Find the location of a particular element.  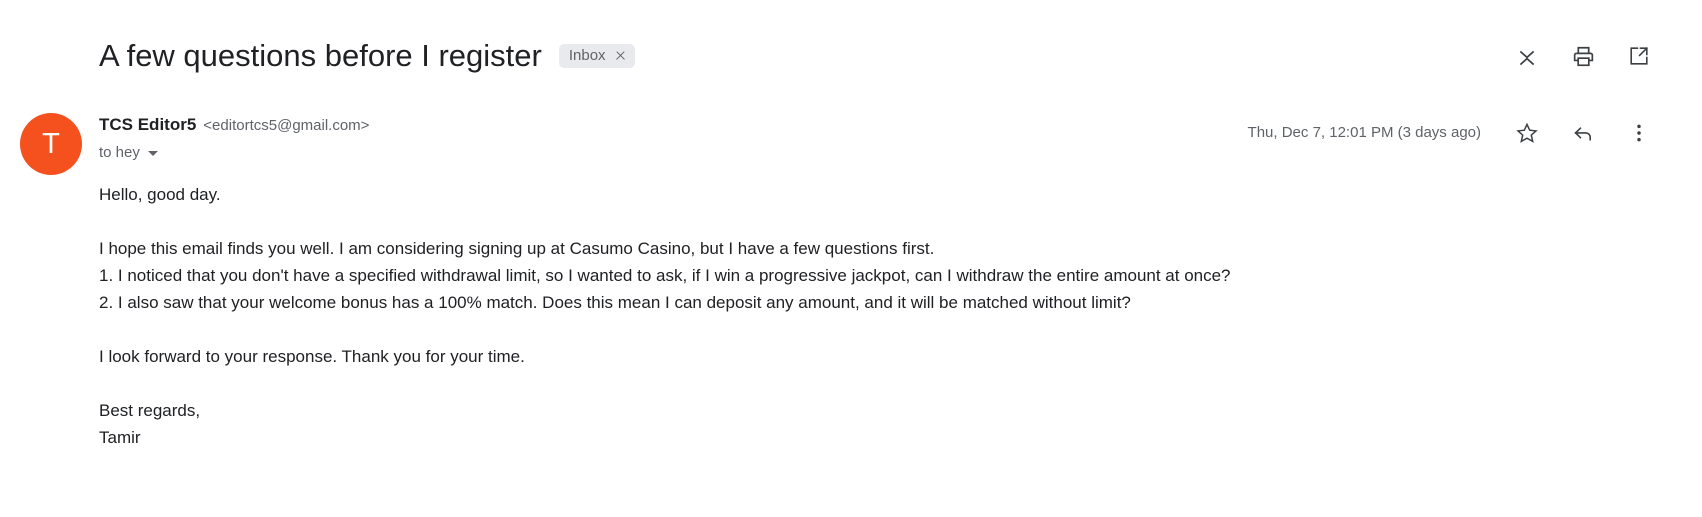

close-icon is located at coordinates (620, 55).